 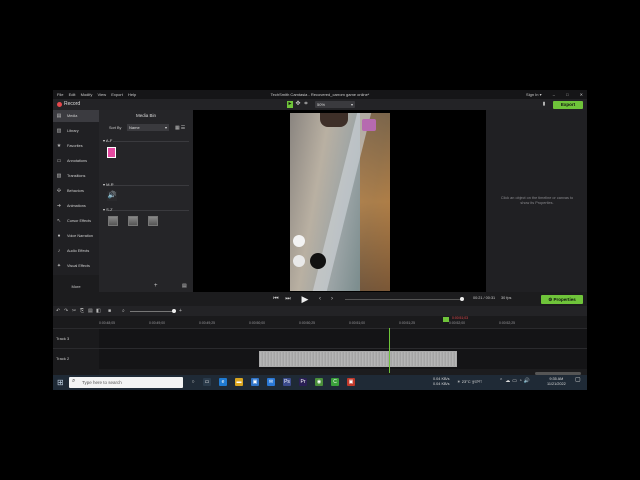 I want to click on behavior-icon: ✣, so click(x=59, y=191).